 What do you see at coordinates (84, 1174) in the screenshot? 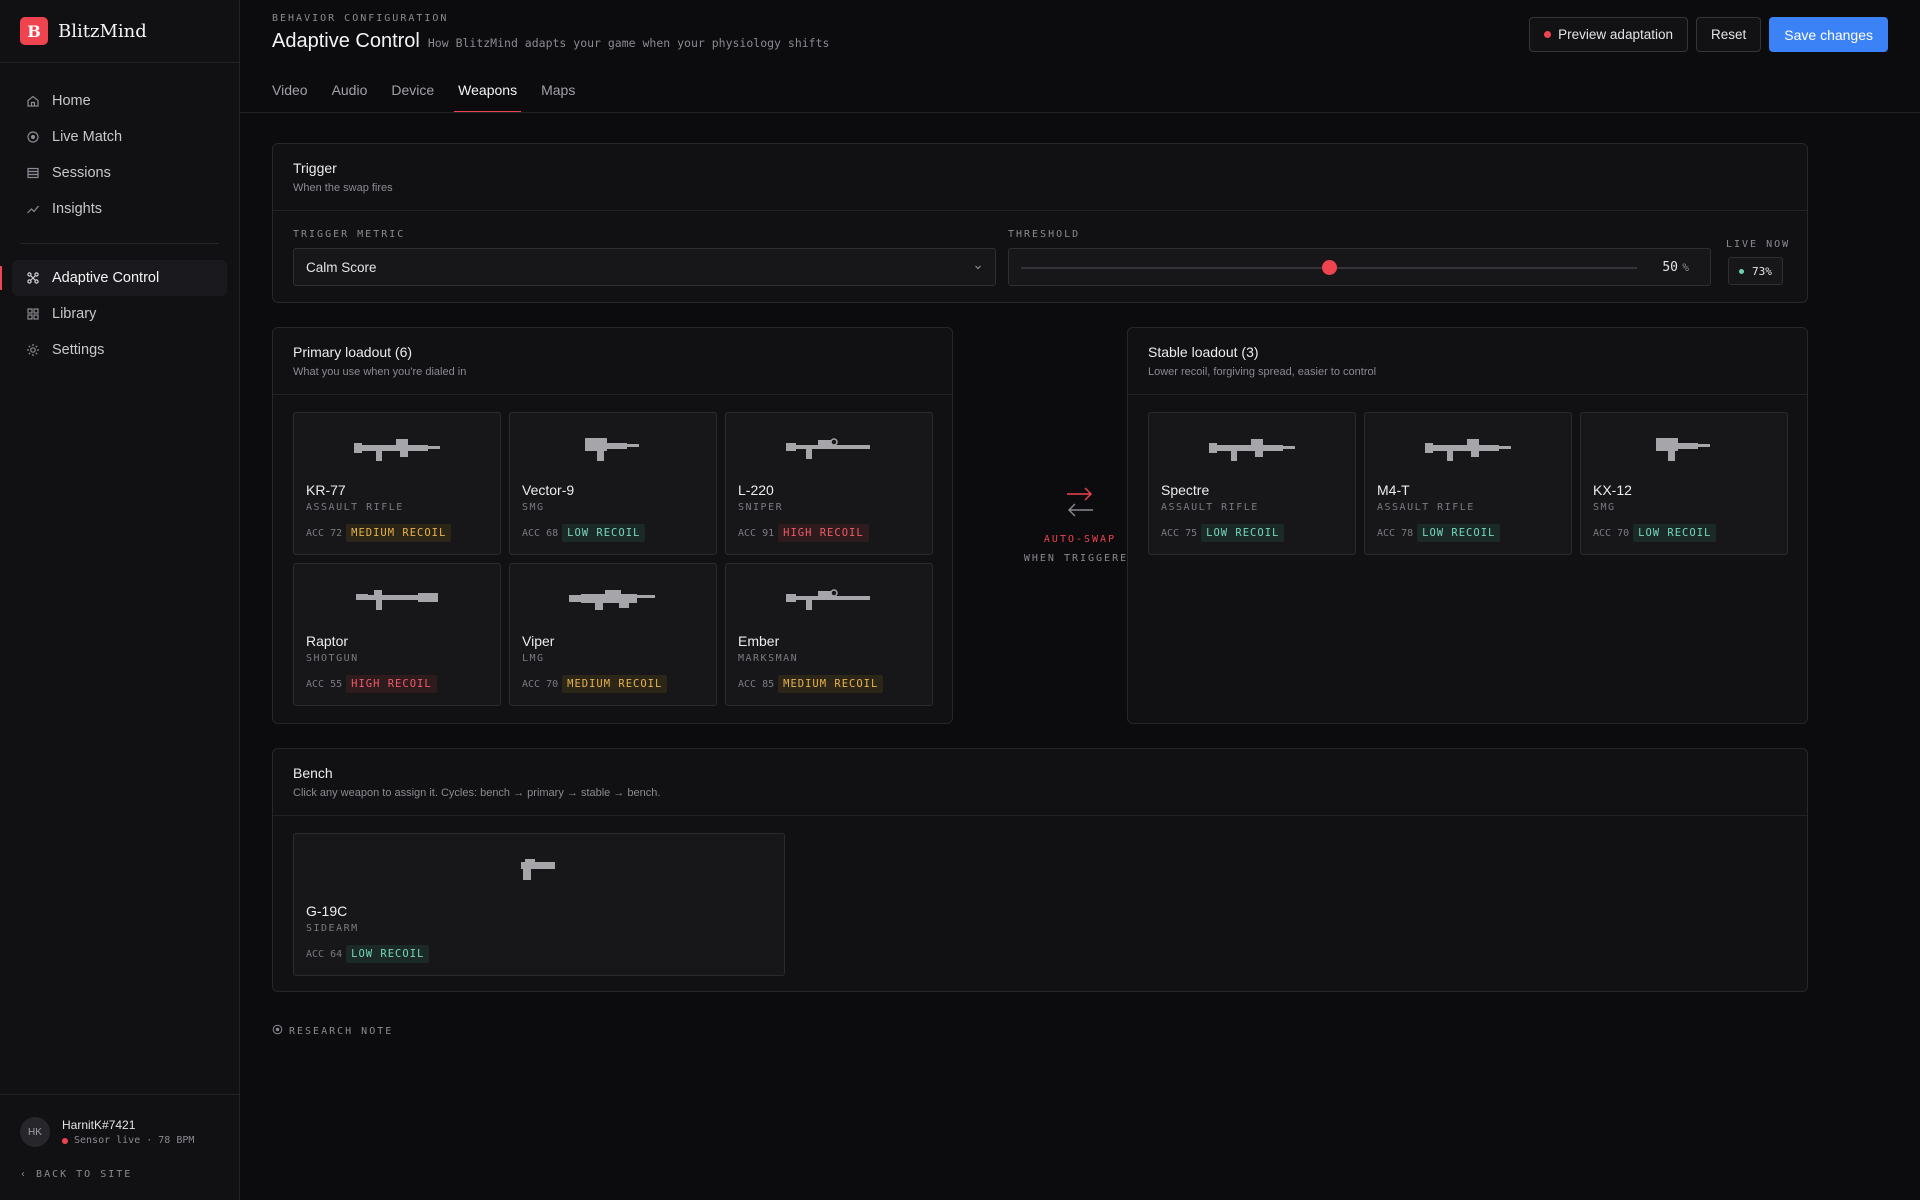
I see `back-label: BACK TO SITE` at bounding box center [84, 1174].